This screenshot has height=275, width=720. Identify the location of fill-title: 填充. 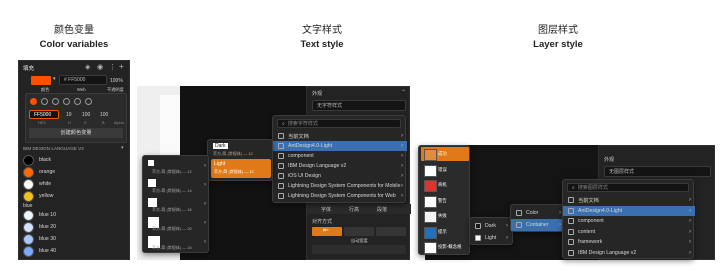
(29, 69).